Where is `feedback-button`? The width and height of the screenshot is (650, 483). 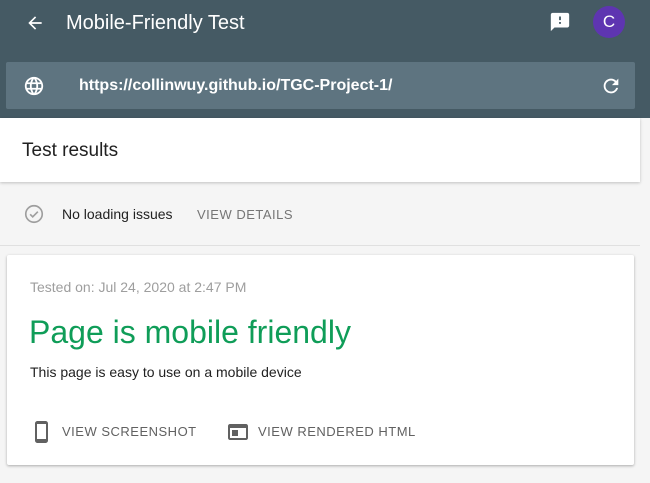 feedback-button is located at coordinates (560, 22).